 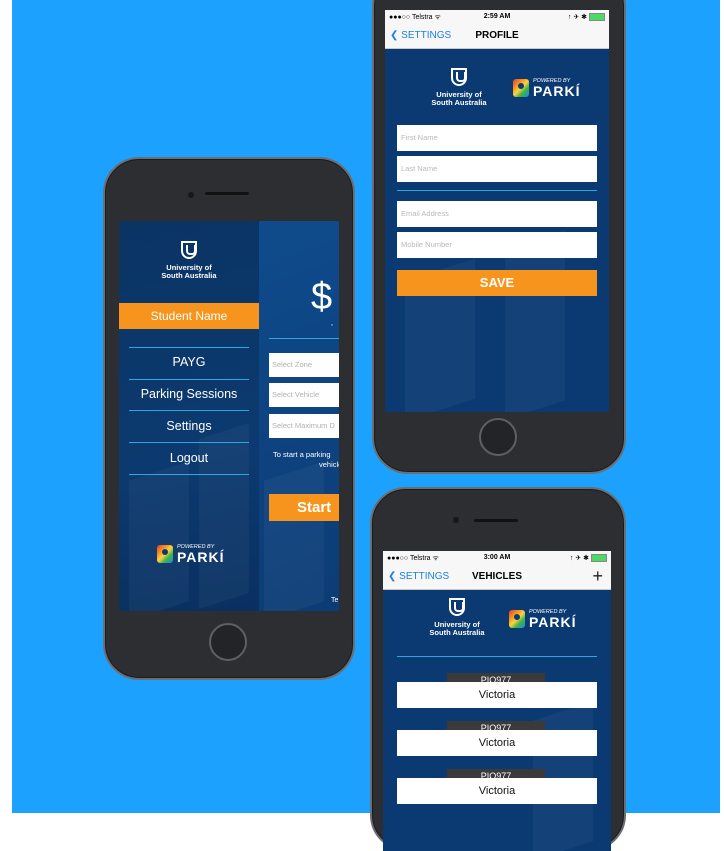 What do you see at coordinates (302, 454) in the screenshot?
I see `instructions-text: To start a parking` at bounding box center [302, 454].